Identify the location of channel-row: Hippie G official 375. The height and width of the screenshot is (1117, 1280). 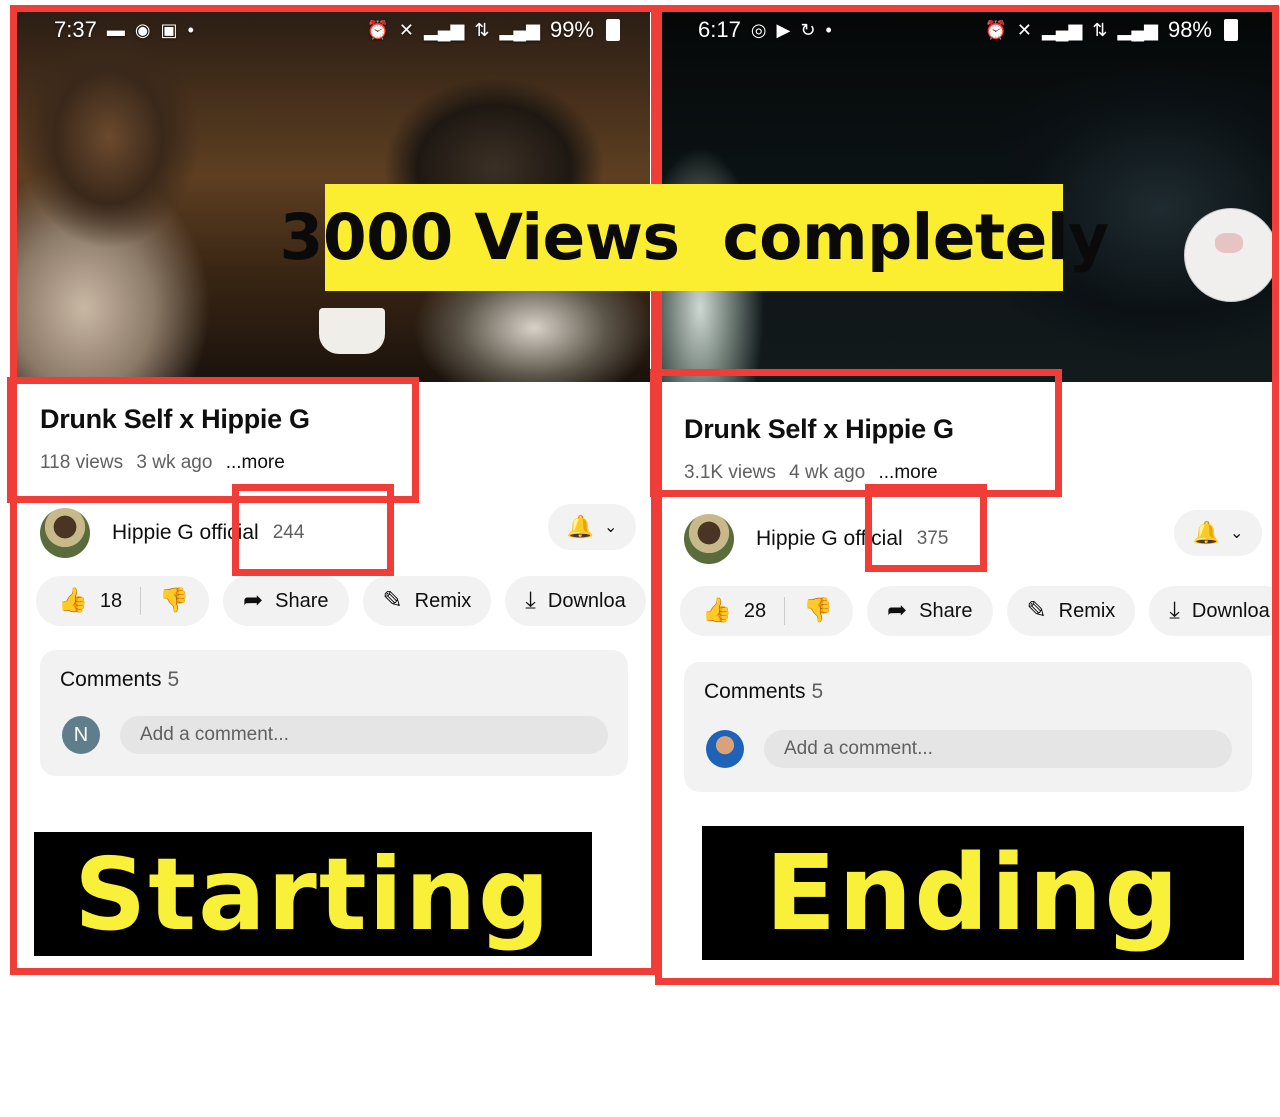
(816, 539).